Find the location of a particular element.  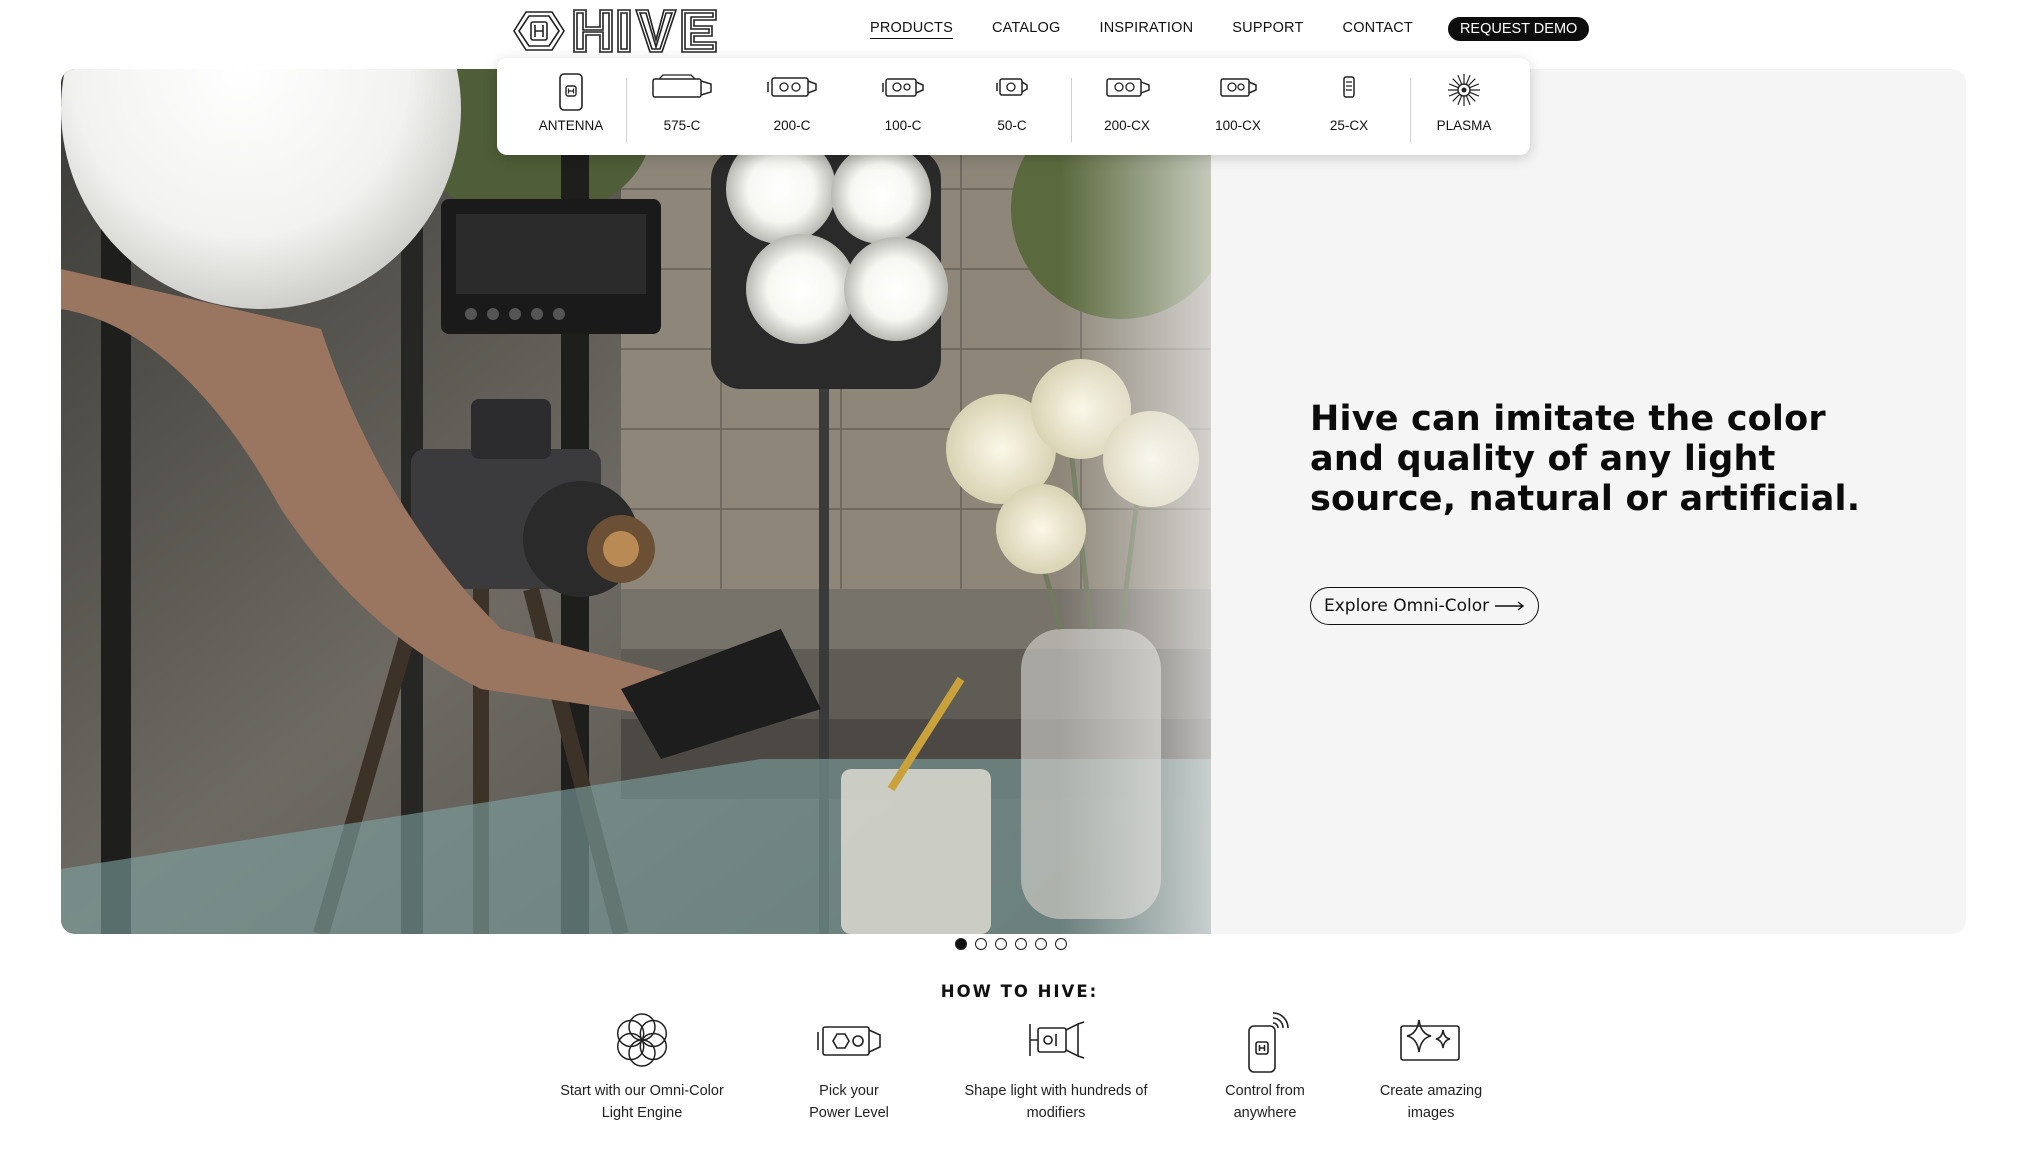

light-575c-icon is located at coordinates (682, 86).